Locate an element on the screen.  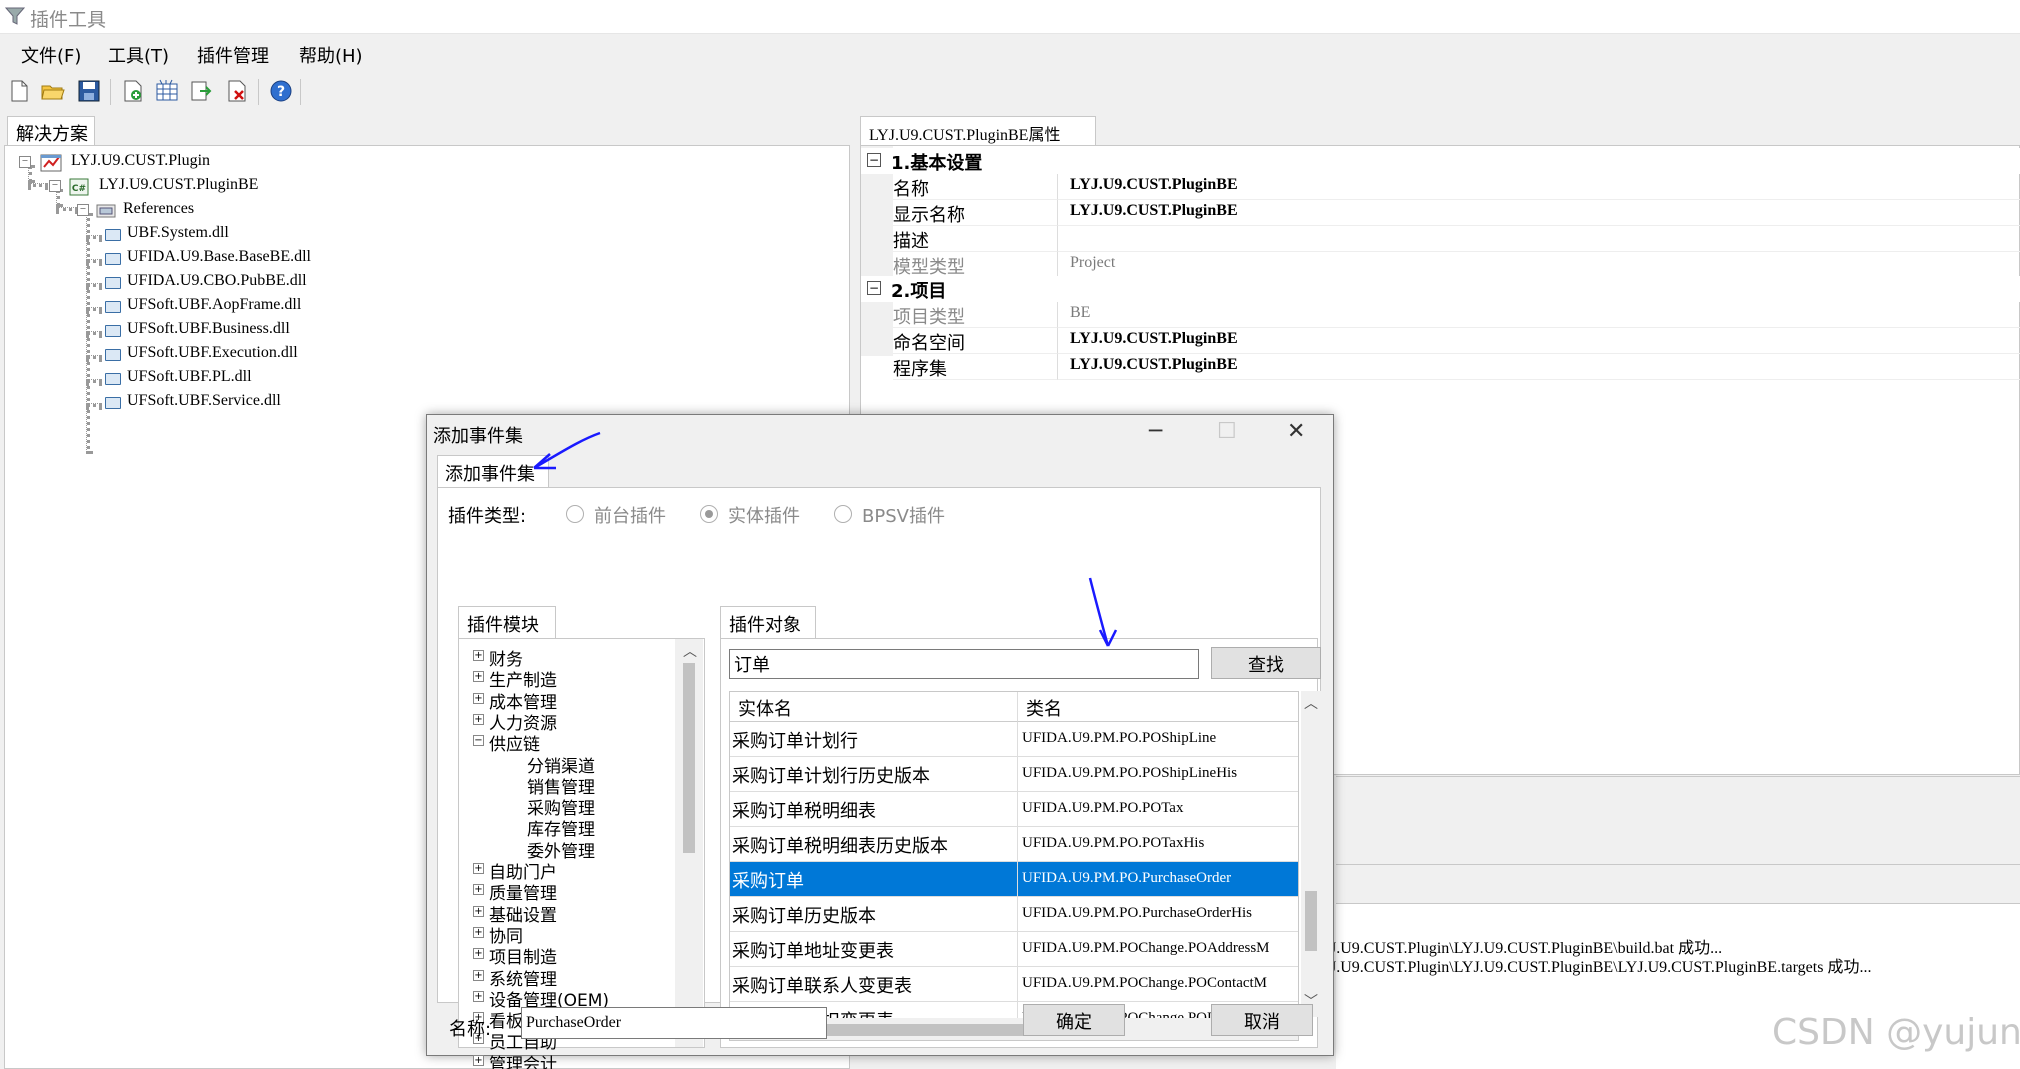
add-item-icon is located at coordinates (133, 91).